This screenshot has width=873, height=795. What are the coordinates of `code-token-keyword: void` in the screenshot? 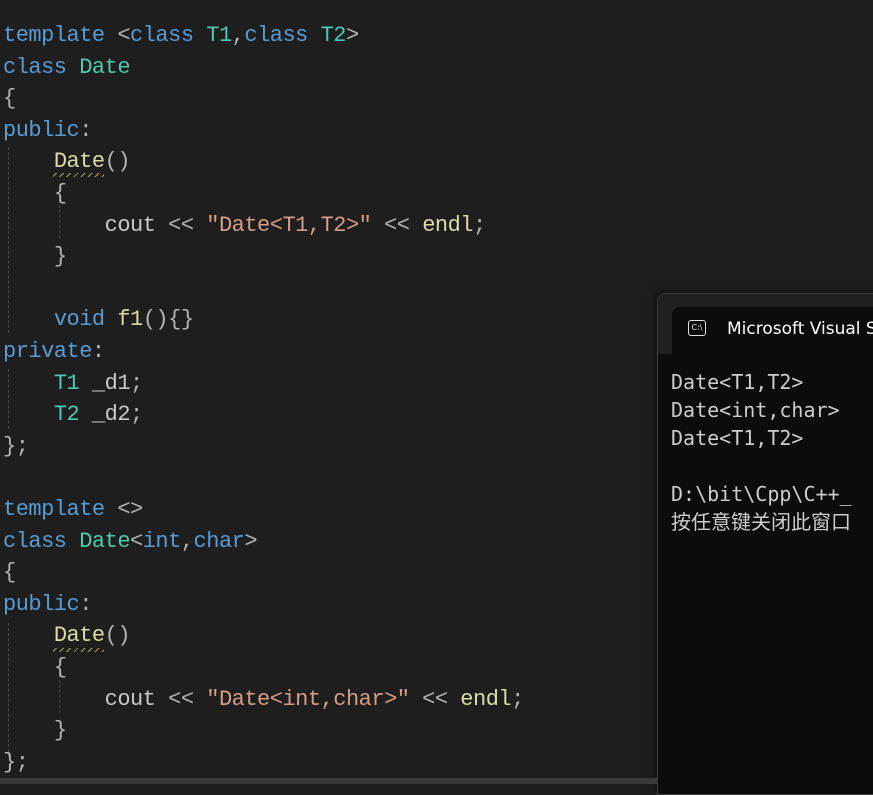 It's located at (79, 320).